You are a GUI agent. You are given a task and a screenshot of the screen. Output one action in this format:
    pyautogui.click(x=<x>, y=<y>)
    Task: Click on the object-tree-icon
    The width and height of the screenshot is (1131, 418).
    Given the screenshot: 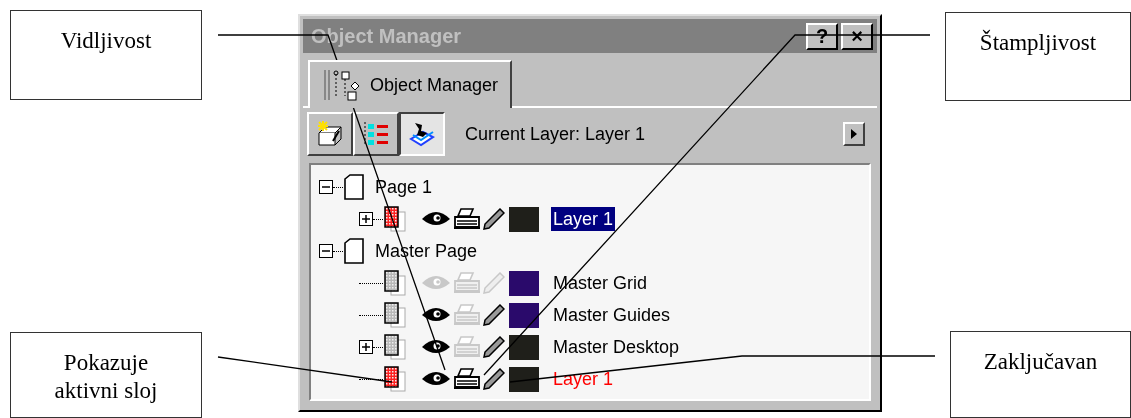 What is the action you would take?
    pyautogui.click(x=342, y=85)
    